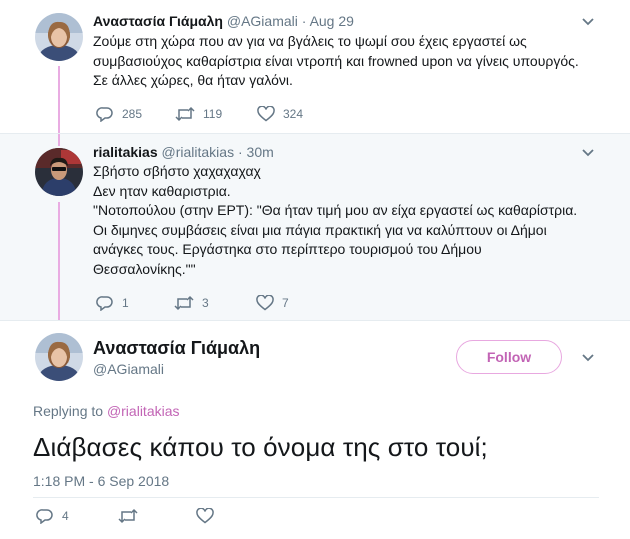 This screenshot has height=539, width=630. Describe the element at coordinates (77, 516) in the screenshot. I see `reply-button: 4` at that location.